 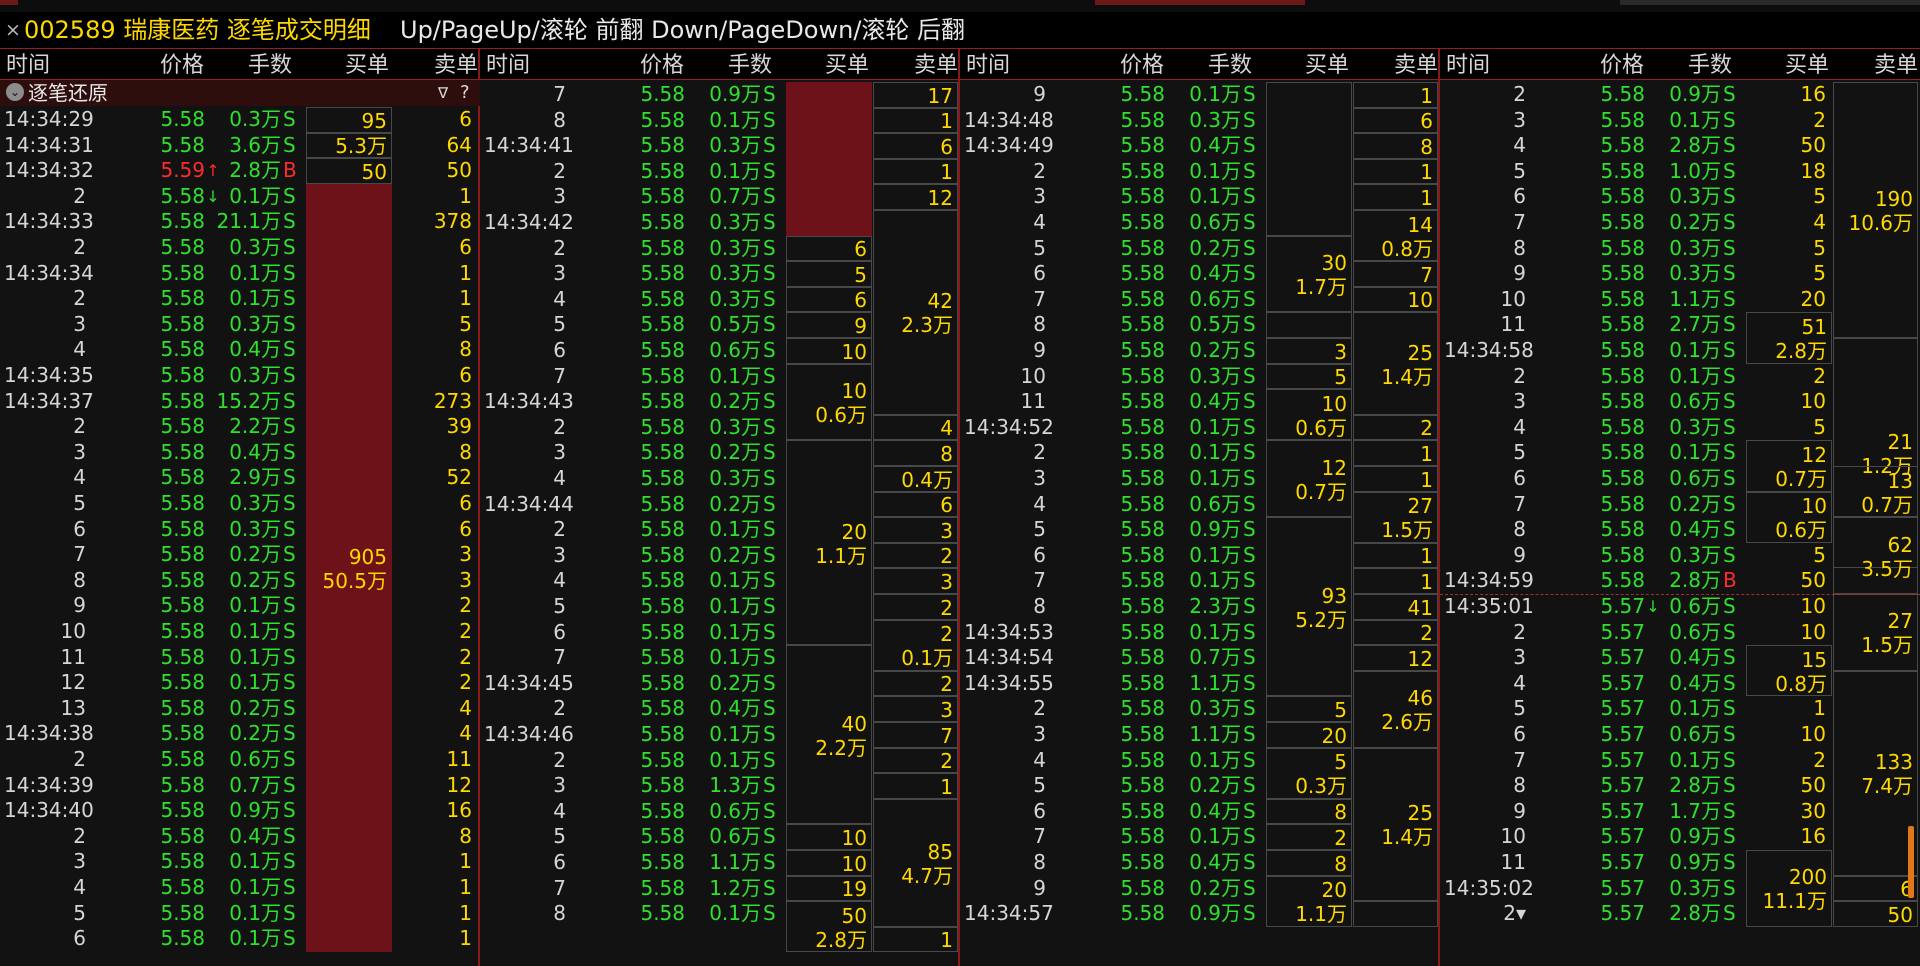 I want to click on tick-row: 6 5.58 0.1万 S 1, so click(x=240, y=939).